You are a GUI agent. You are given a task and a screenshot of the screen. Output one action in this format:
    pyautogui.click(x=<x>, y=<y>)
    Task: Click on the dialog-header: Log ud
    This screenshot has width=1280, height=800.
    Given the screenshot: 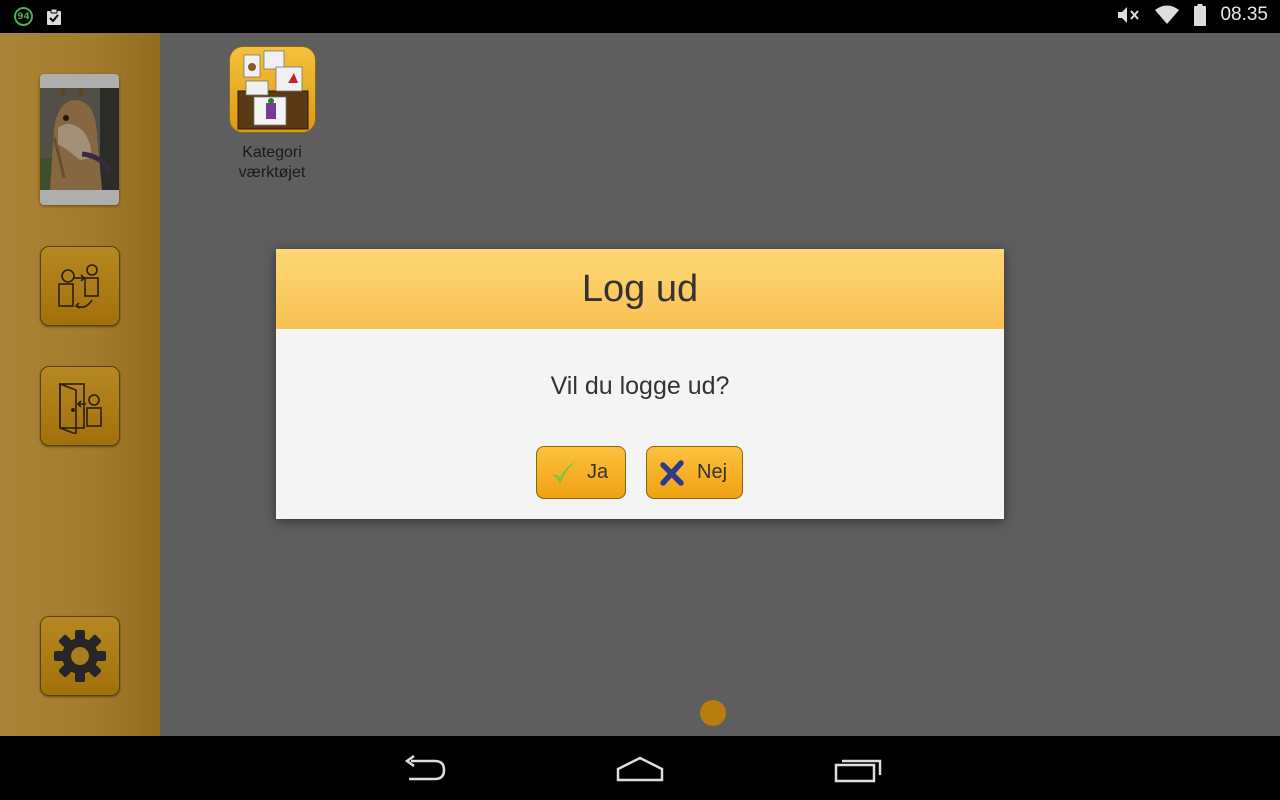 What is the action you would take?
    pyautogui.click(x=640, y=289)
    